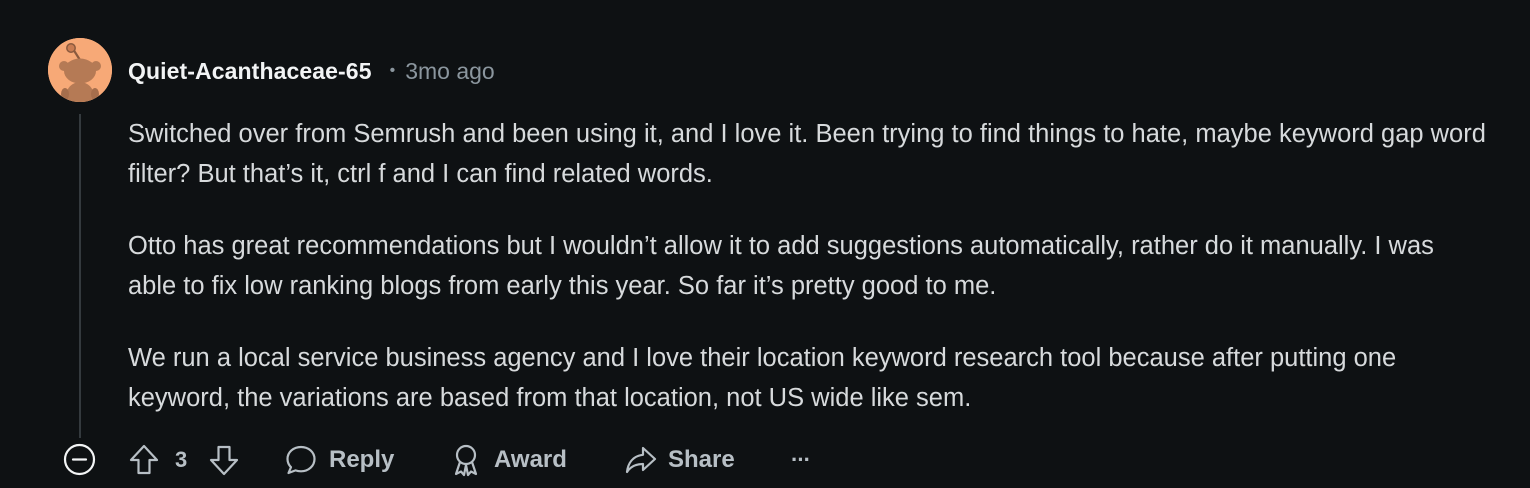  I want to click on comment-action-bar: 3 Reply Award Share ···, so click(765, 460).